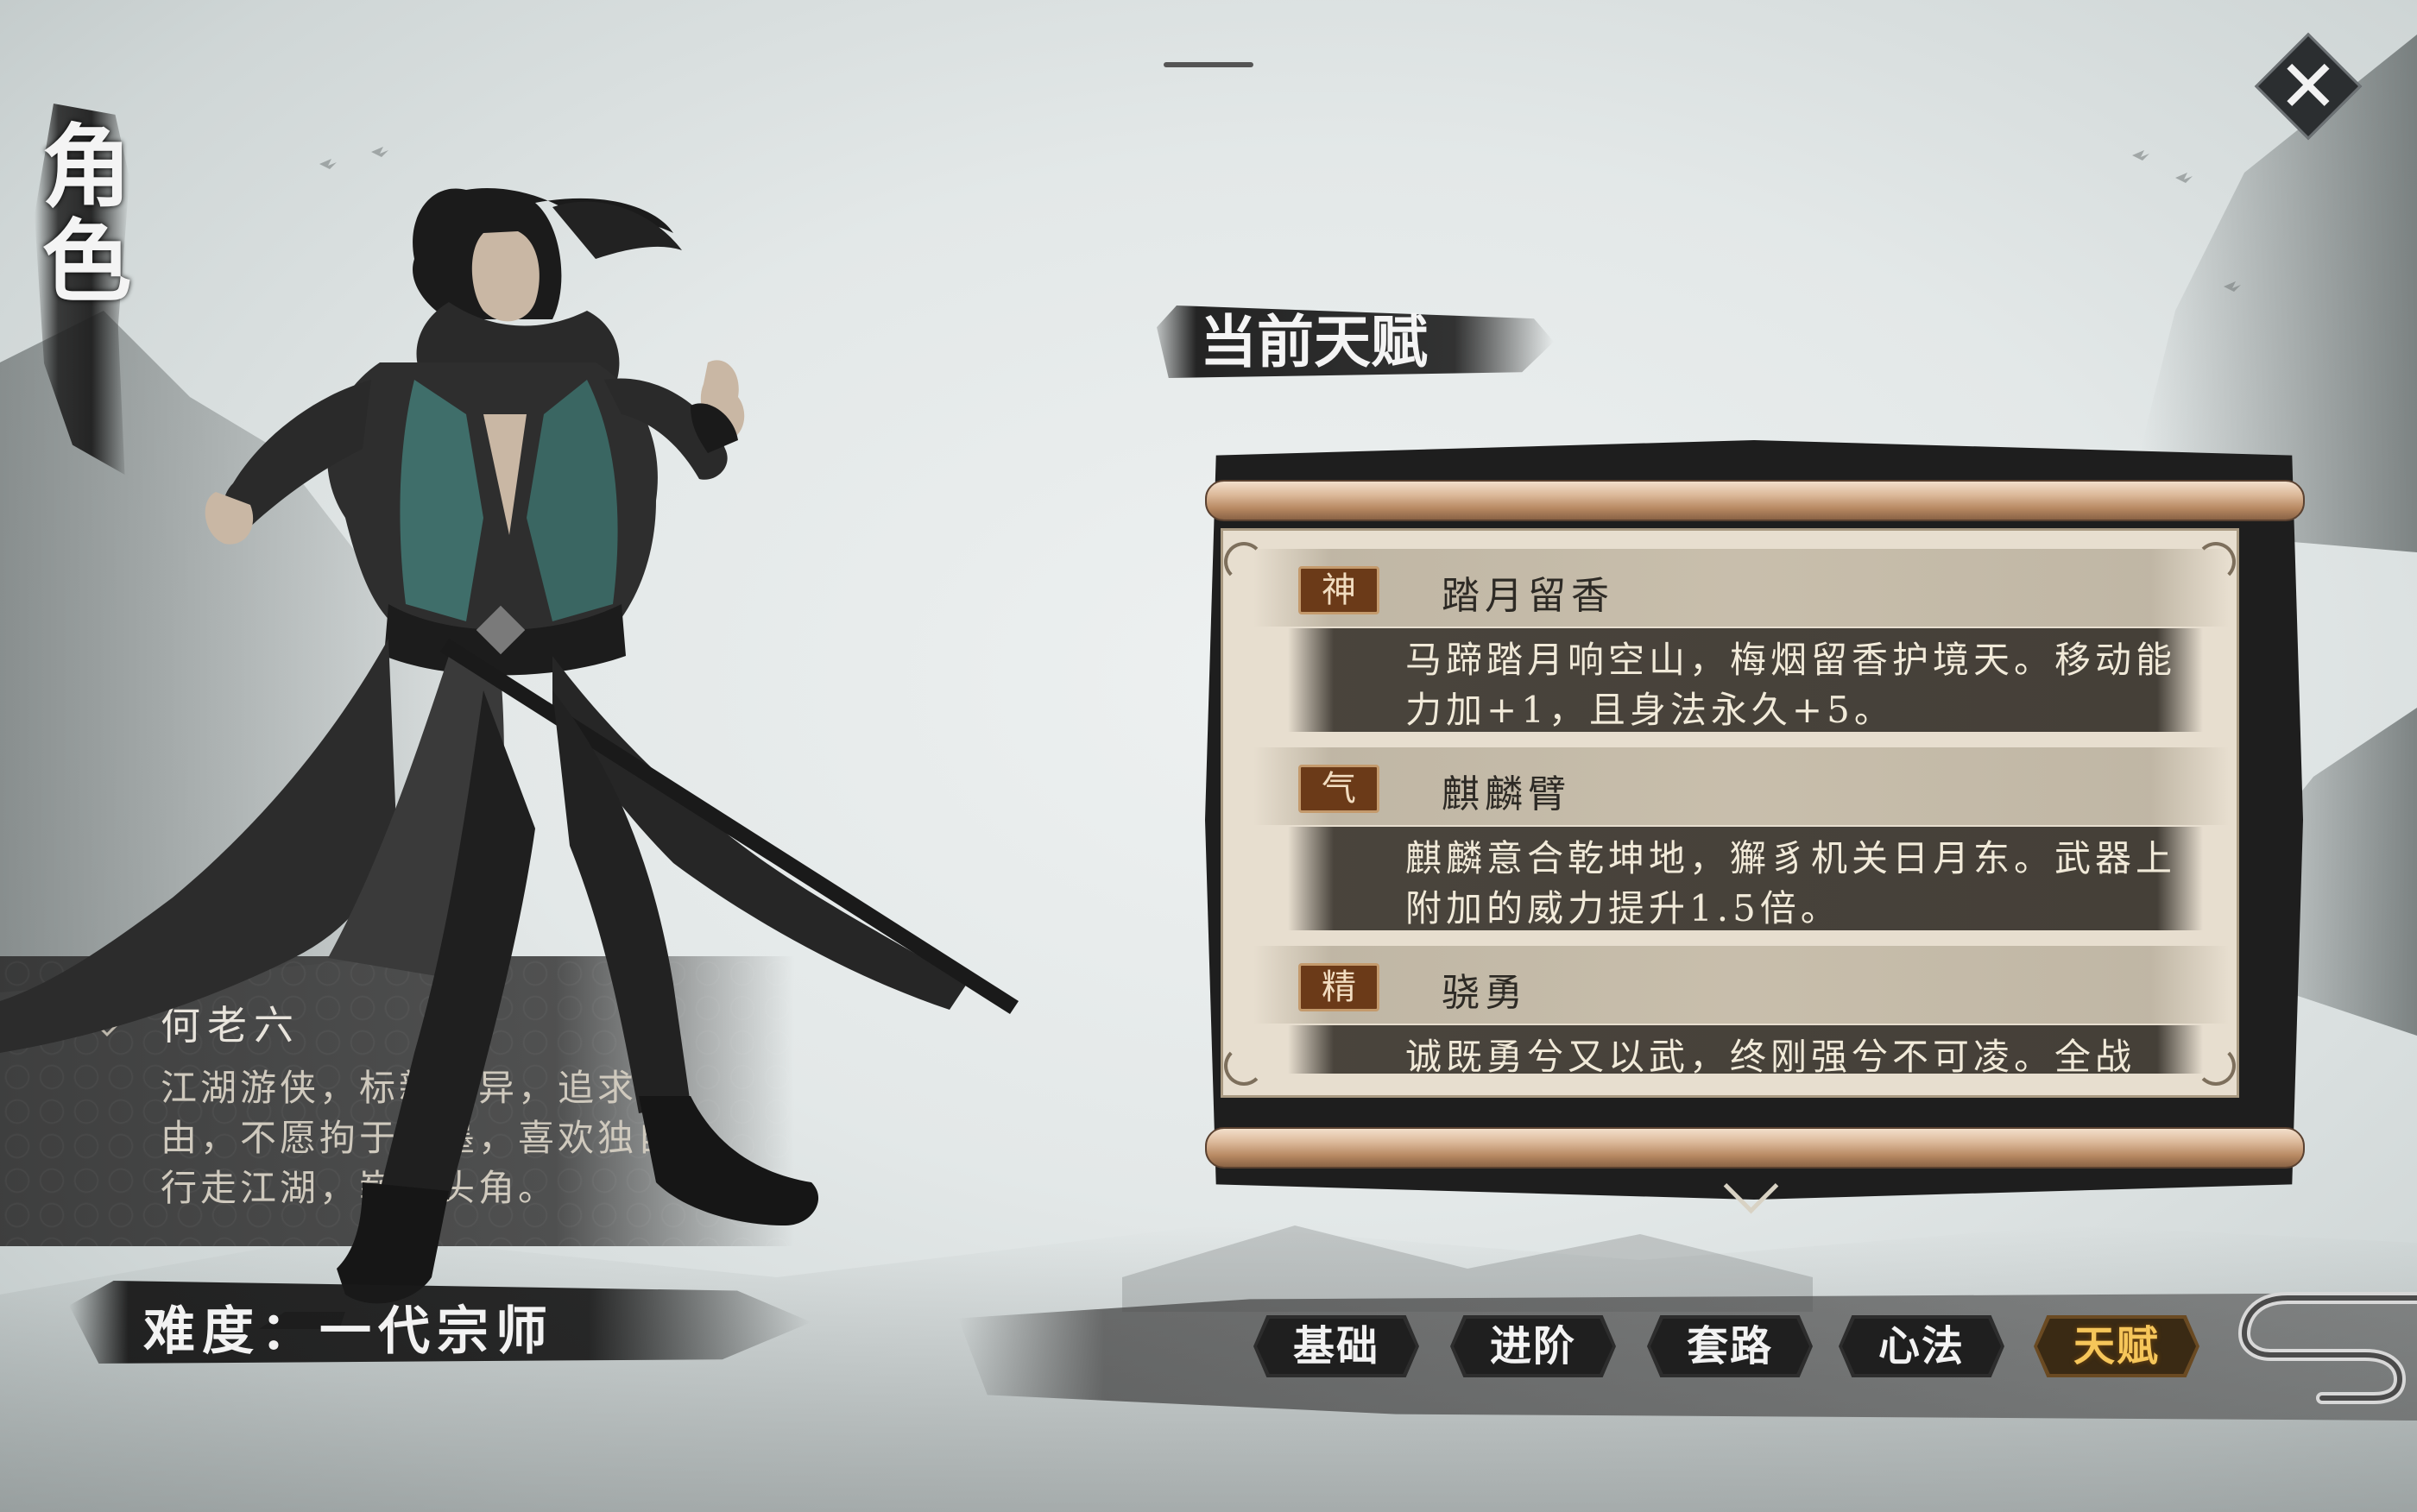 Image resolution: width=2417 pixels, height=1512 pixels. What do you see at coordinates (2327, 1348) in the screenshot?
I see `cloud-swirl-ornament` at bounding box center [2327, 1348].